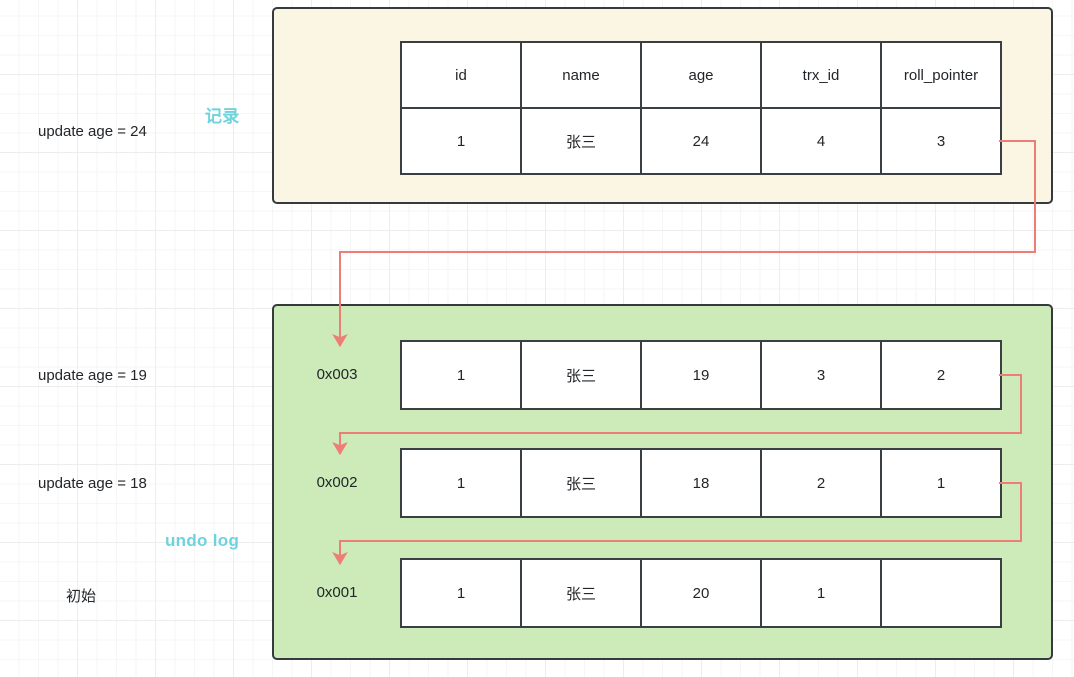 This screenshot has width=1074, height=677. I want to click on record-header-trx-id: trx_id, so click(821, 75).